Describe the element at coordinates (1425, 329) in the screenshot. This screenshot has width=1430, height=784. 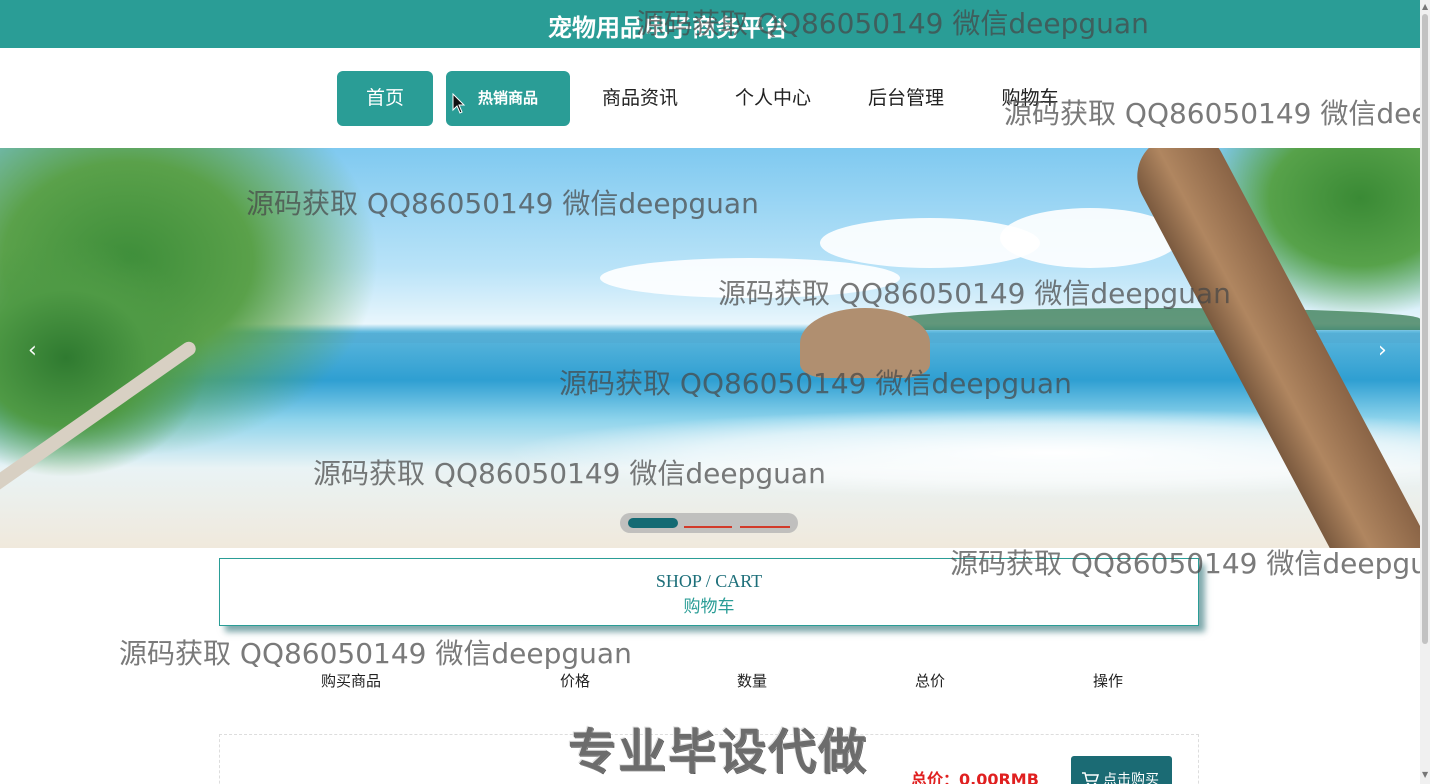
I see `scrollbar-thumb` at that location.